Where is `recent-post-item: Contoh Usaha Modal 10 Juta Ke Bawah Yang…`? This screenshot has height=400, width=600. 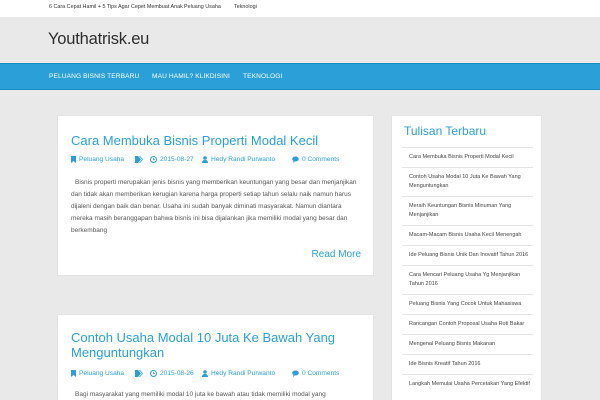
recent-post-item: Contoh Usaha Modal 10 Juta Ke Bawah Yang… is located at coordinates (467, 181).